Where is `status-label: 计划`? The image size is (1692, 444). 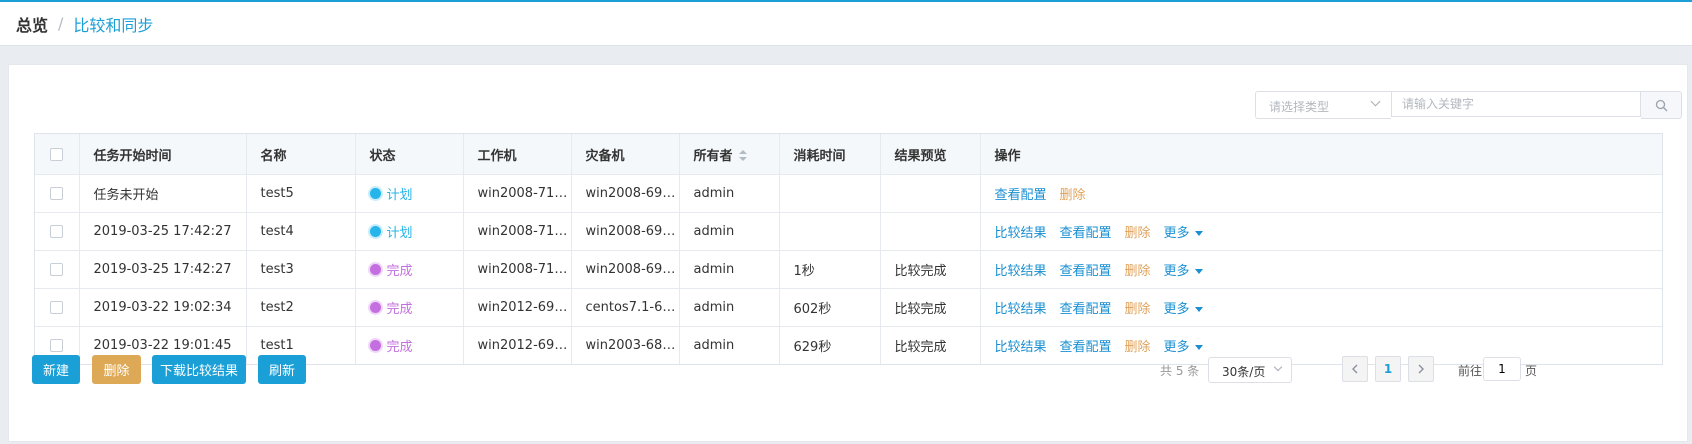
status-label: 计划 is located at coordinates (399, 195).